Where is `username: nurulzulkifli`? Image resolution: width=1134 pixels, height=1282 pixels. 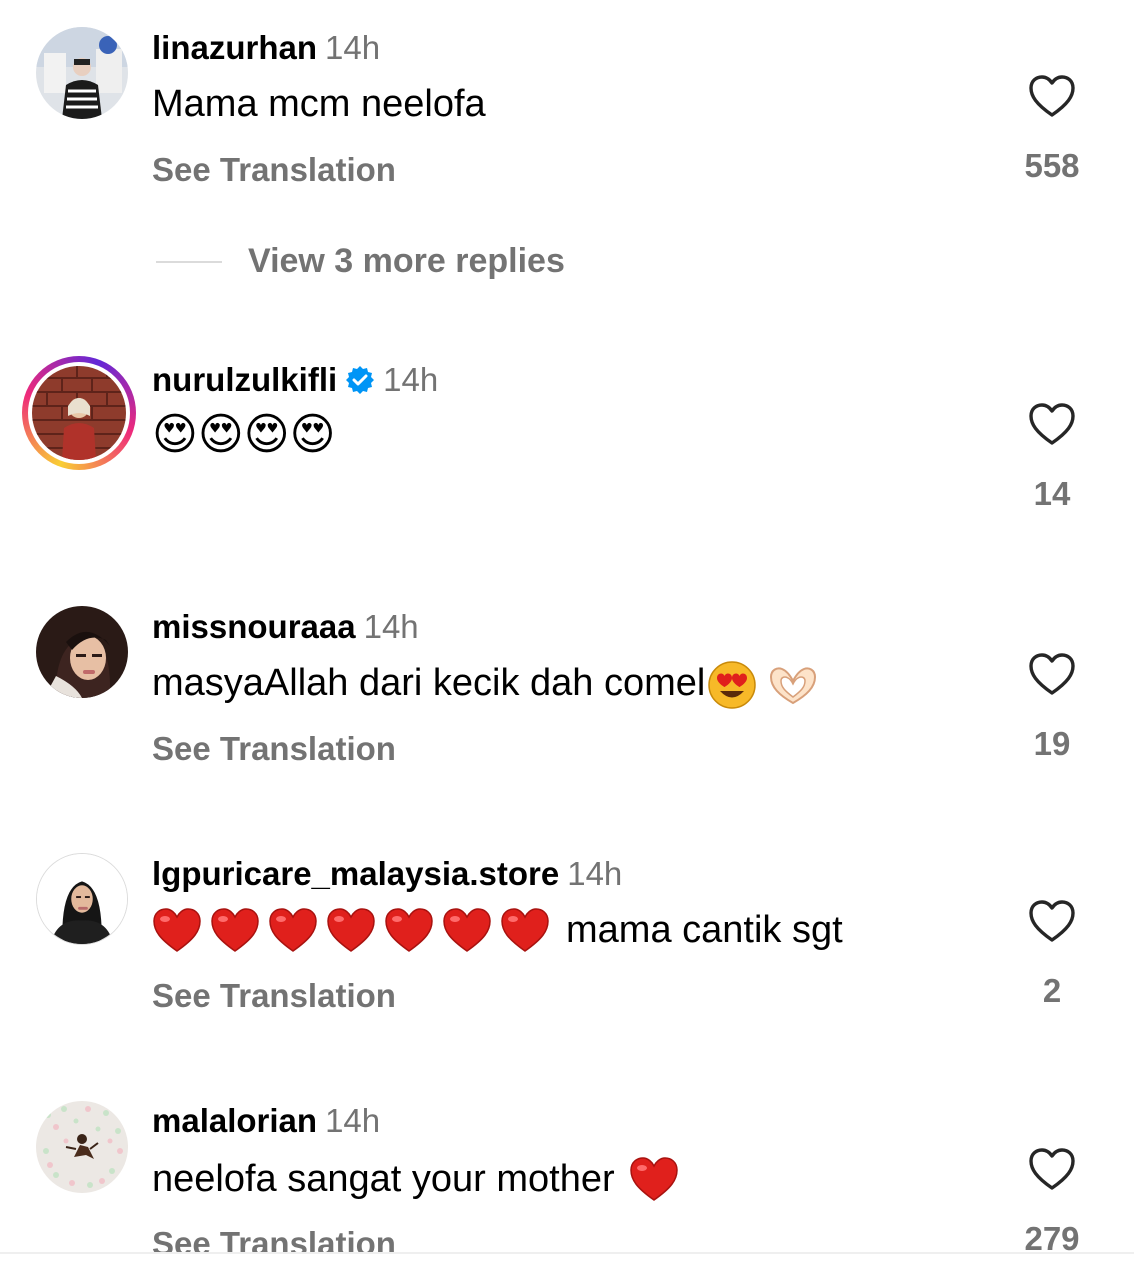 username: nurulzulkifli is located at coordinates (244, 379).